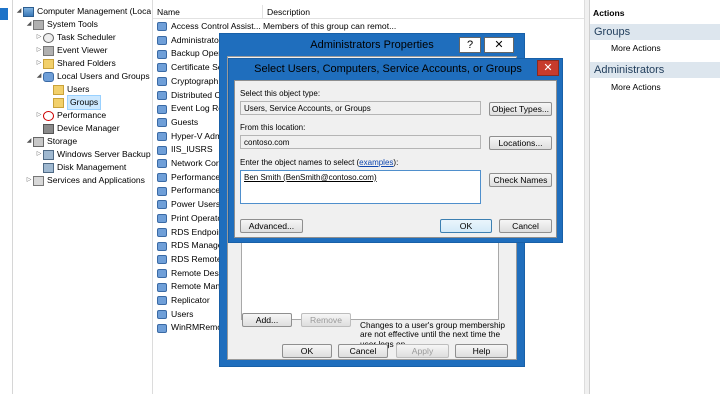 This screenshot has width=720, height=394. Describe the element at coordinates (86, 37) in the screenshot. I see `tree-item-label: Task Scheduler` at that location.